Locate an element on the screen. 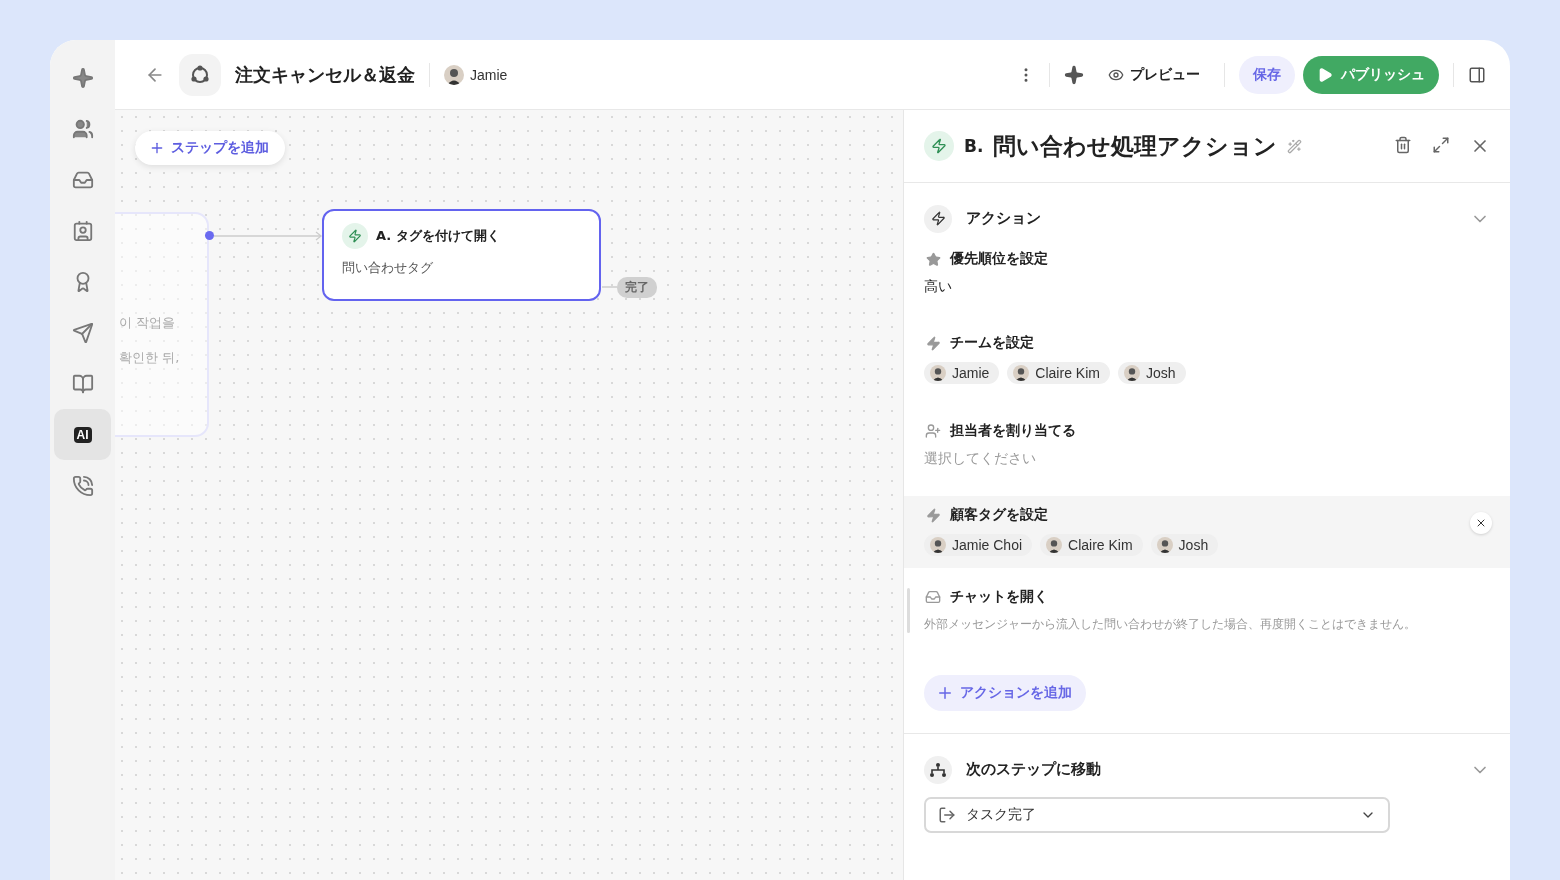 This screenshot has width=1560, height=880. action-item: 優先順位を設定 高い is located at coordinates (1207, 274).